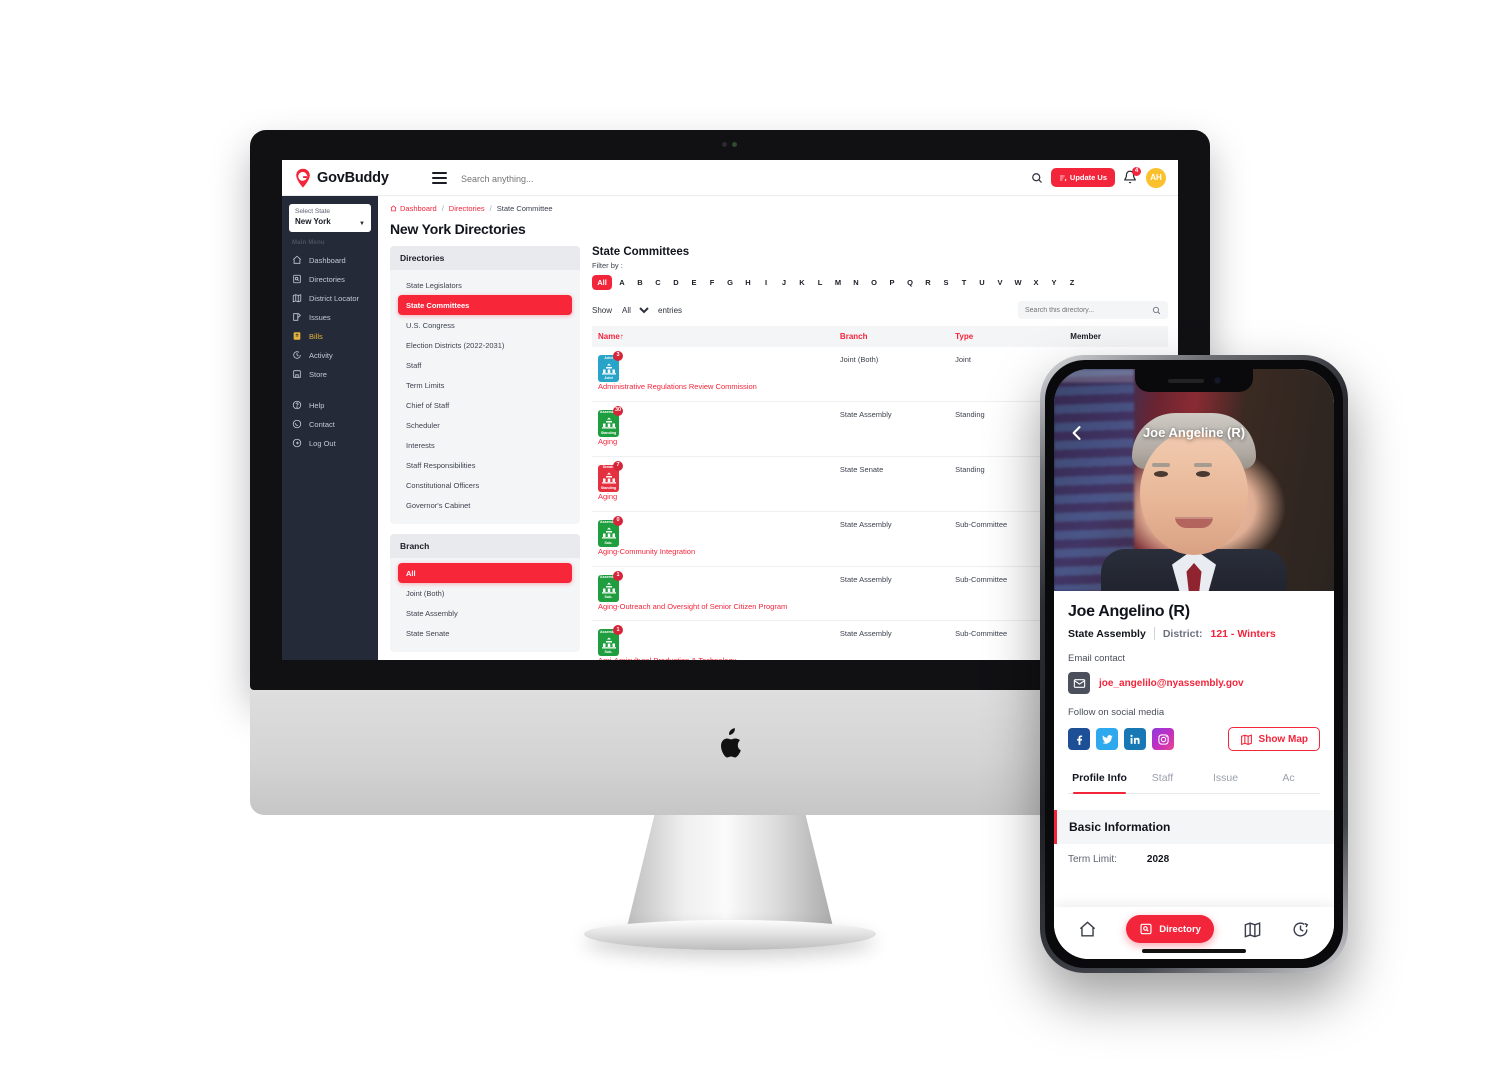  Describe the element at coordinates (485, 325) in the screenshot. I see `directory-option-us-congress: U.S. Congress` at that location.